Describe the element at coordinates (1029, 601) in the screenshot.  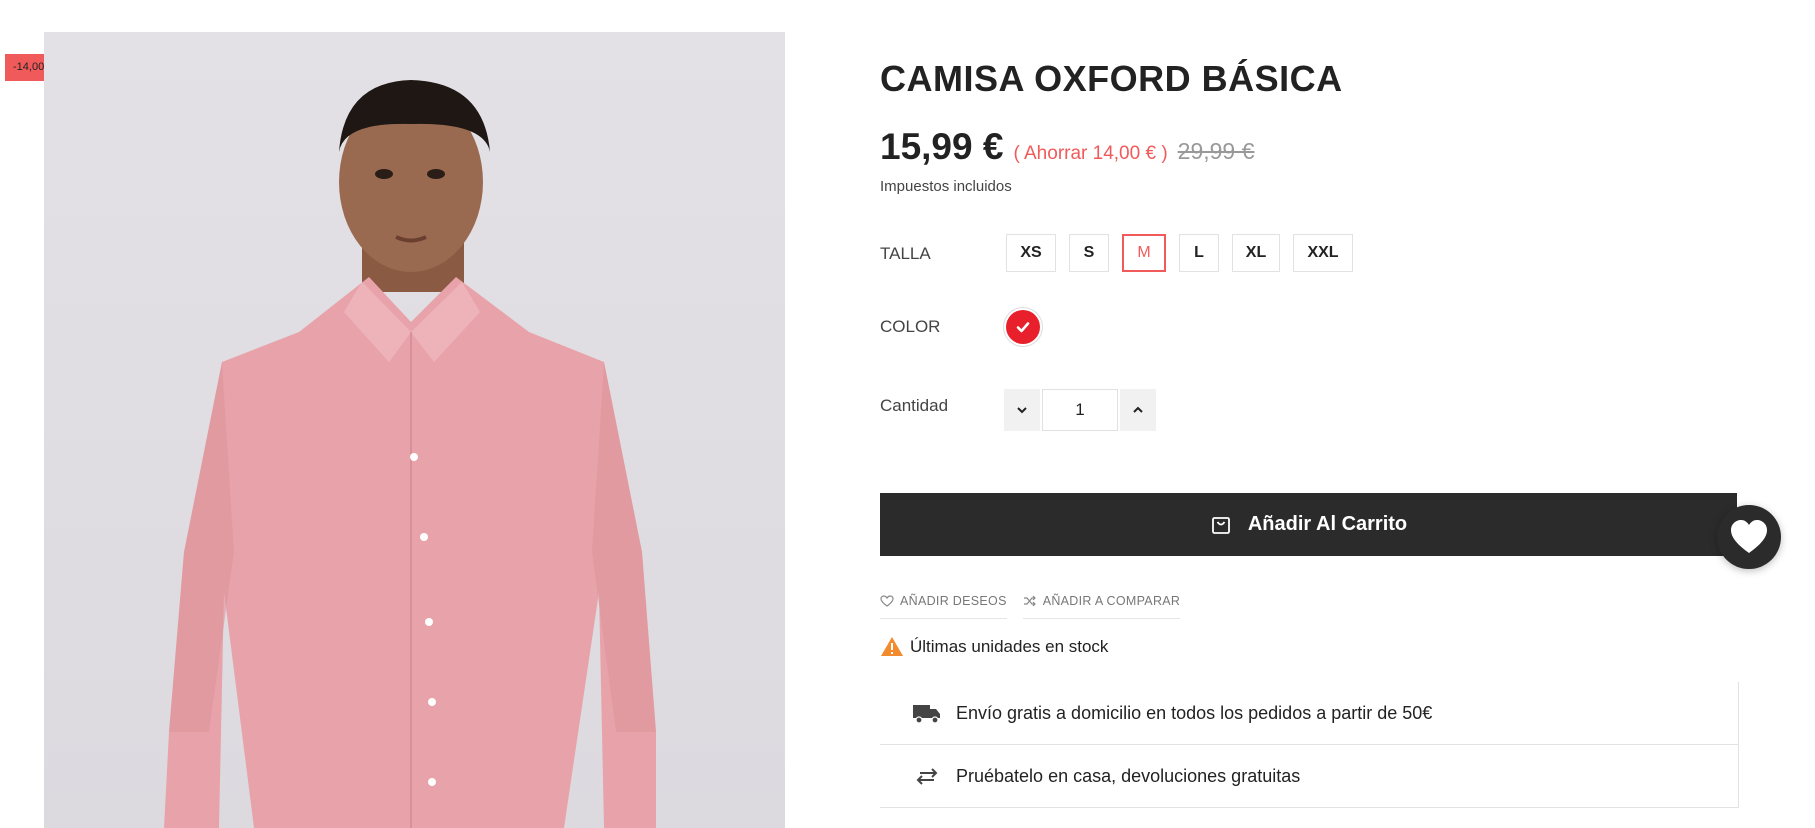
I see `shuffle-icon` at that location.